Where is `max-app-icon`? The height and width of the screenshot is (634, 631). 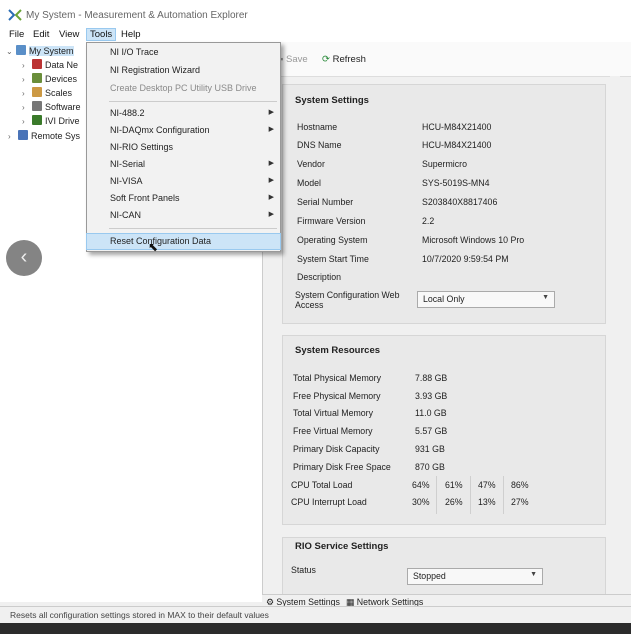 max-app-icon is located at coordinates (15, 15).